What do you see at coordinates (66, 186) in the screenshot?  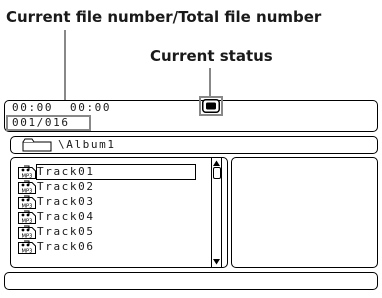 I see `track-name: Track02` at bounding box center [66, 186].